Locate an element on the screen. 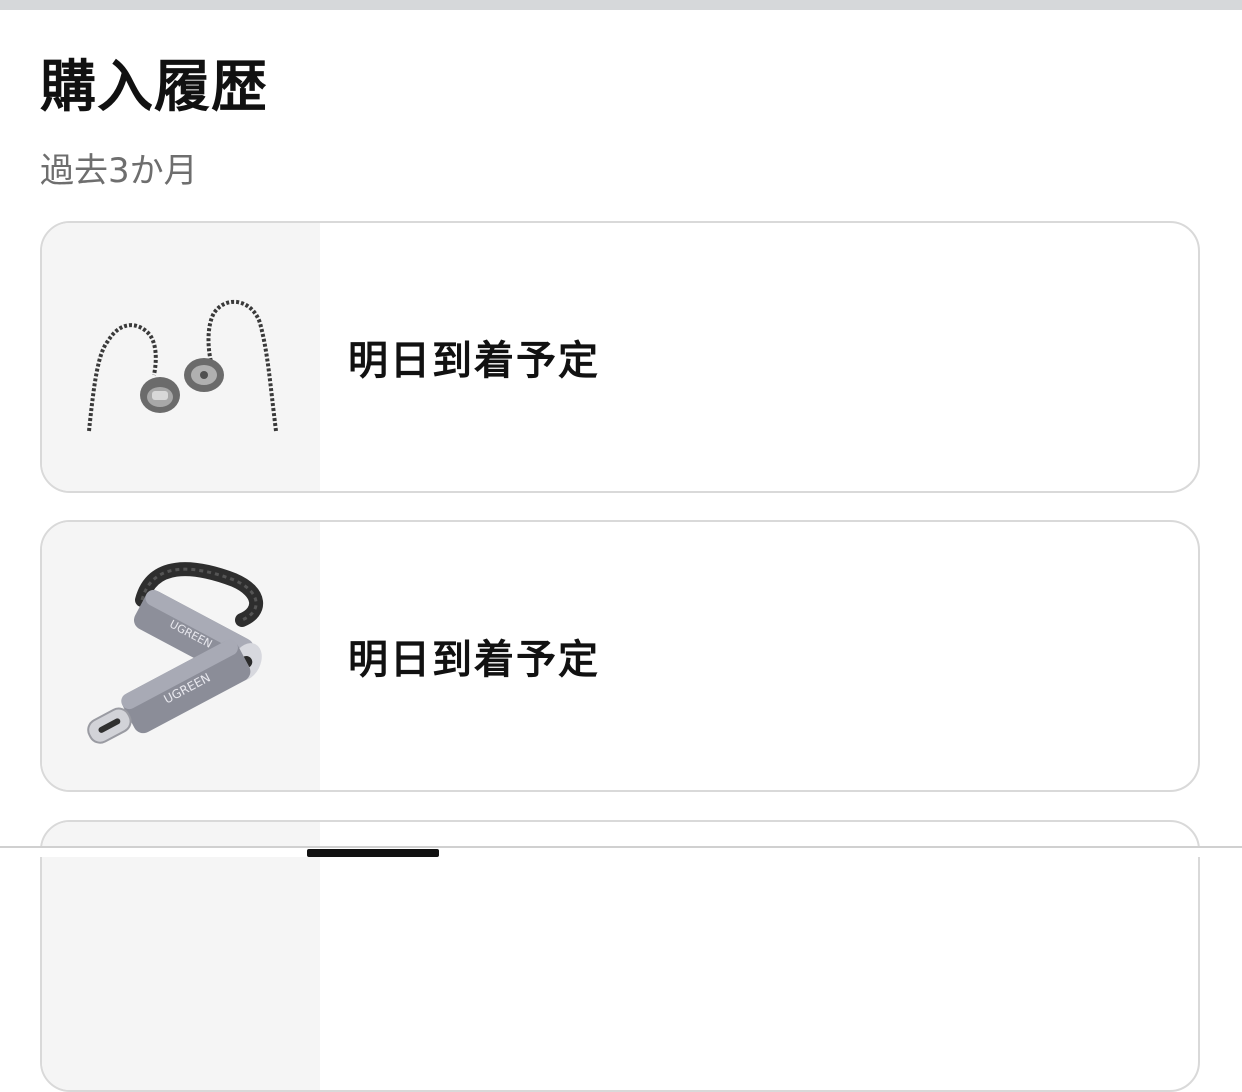  page-title: 購入履歴 is located at coordinates (154, 87).